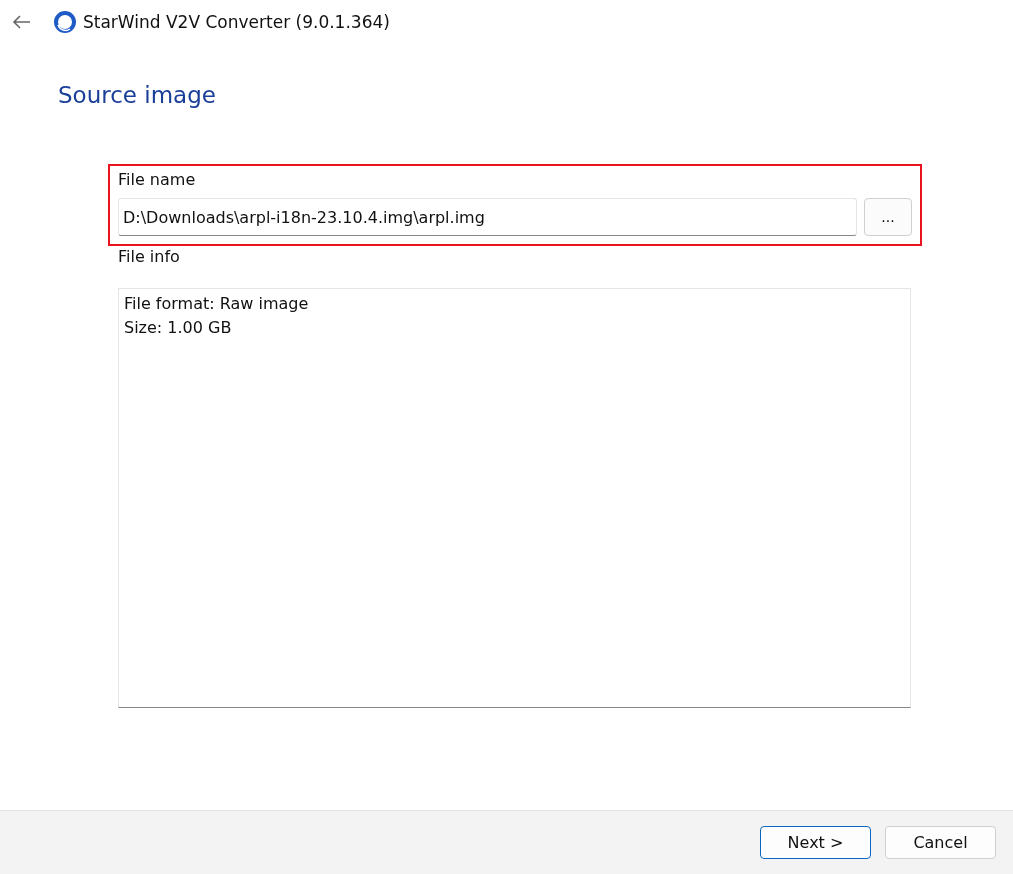  I want to click on file-name-field: D:\Downloads\arpl-i18n-23.10.4.img\arpl.img, so click(487, 217).